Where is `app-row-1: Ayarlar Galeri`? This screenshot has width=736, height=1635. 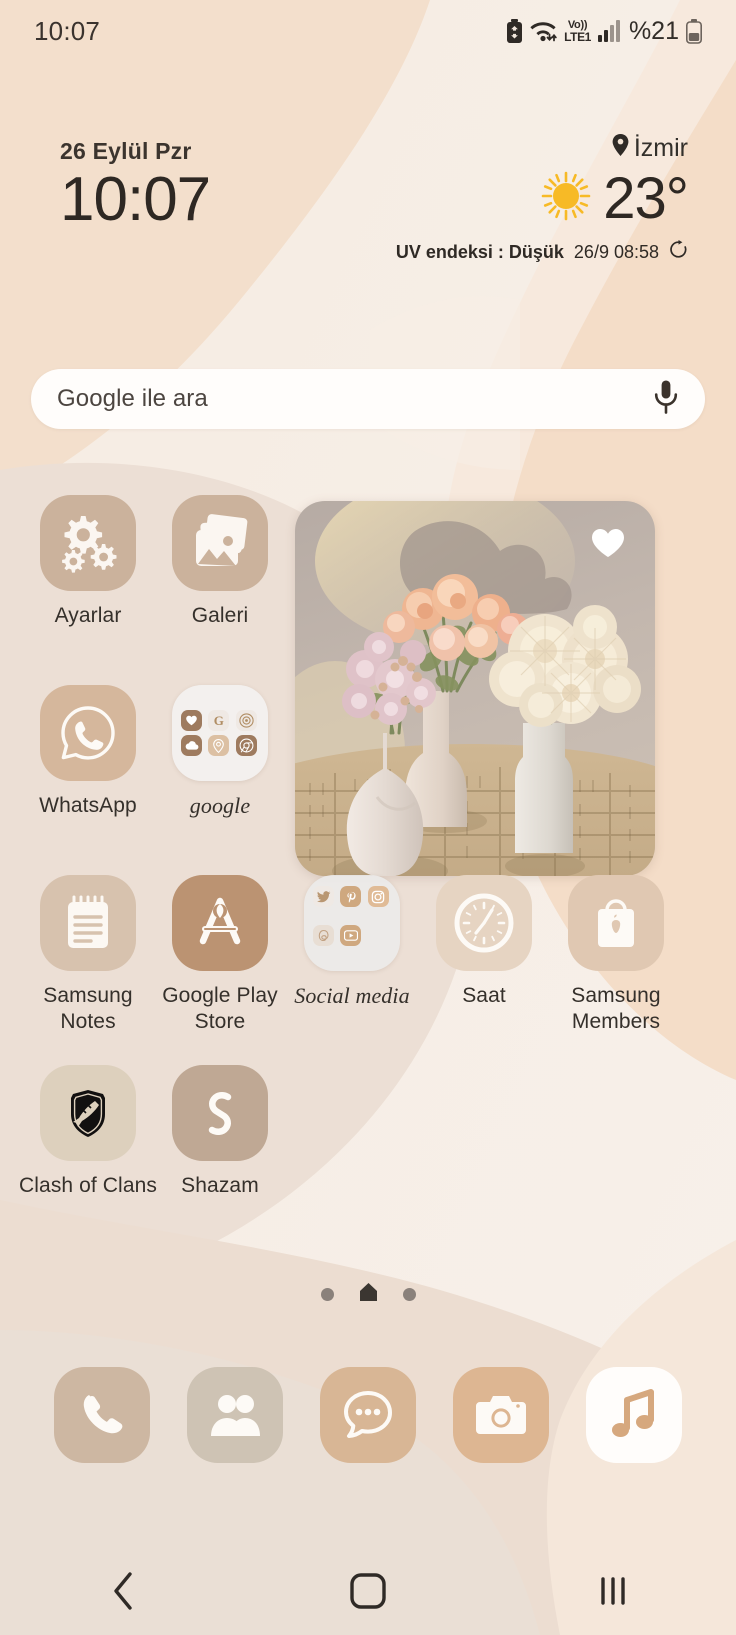 app-row-1: Ayarlar Galeri is located at coordinates (368, 590).